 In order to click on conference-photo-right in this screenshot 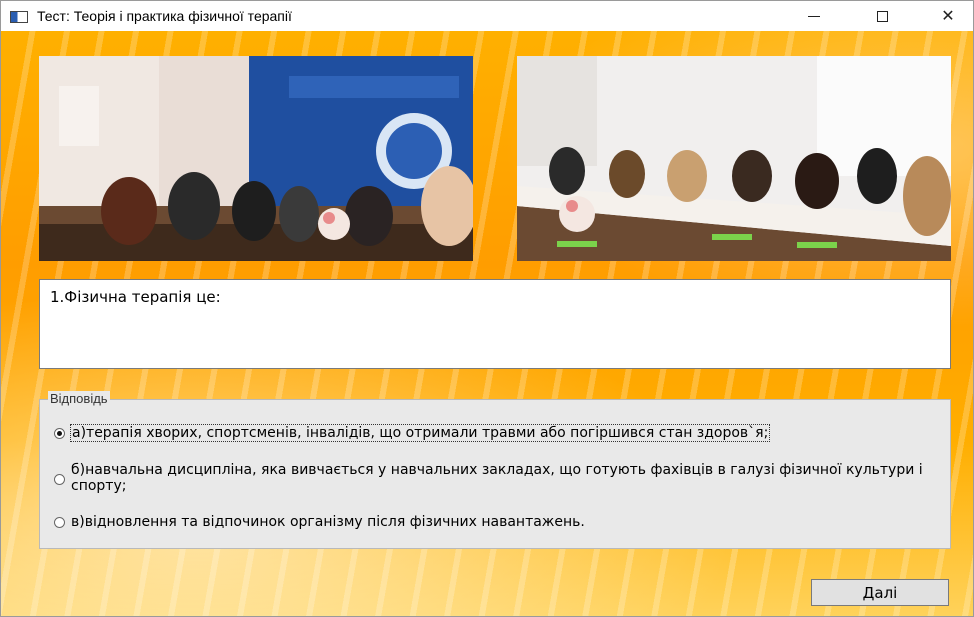, I will do `click(734, 158)`.